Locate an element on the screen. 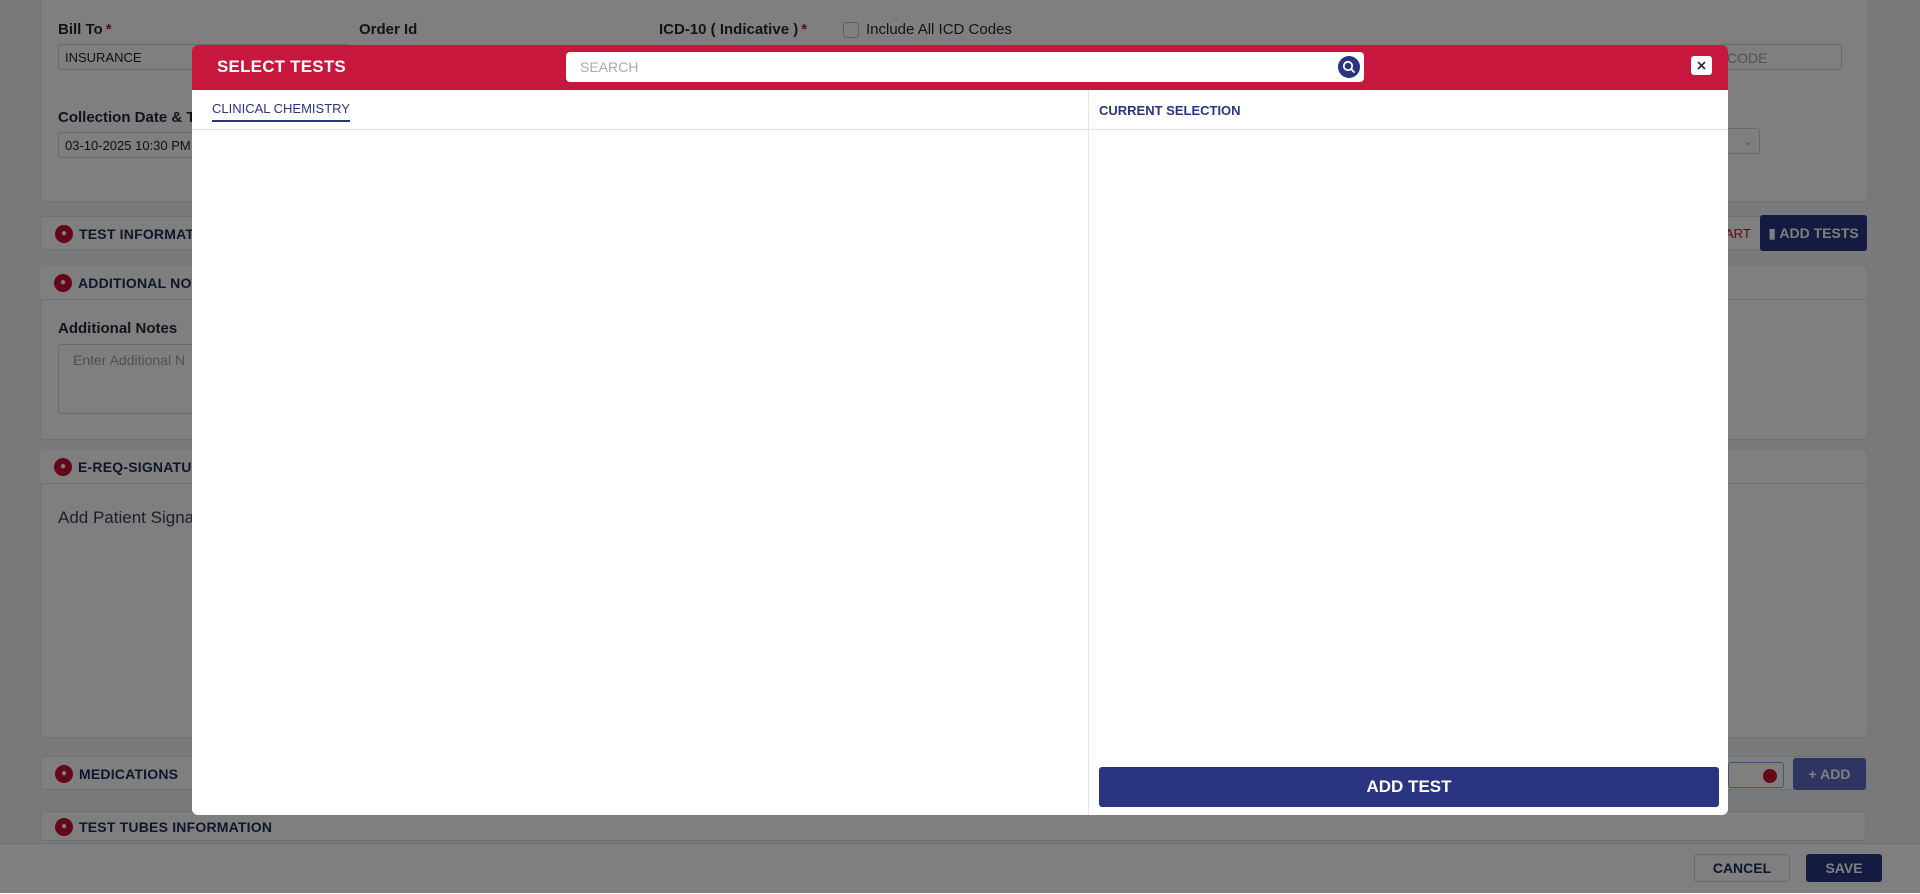 This screenshot has height=894, width=1920. test-search-box is located at coordinates (965, 67).